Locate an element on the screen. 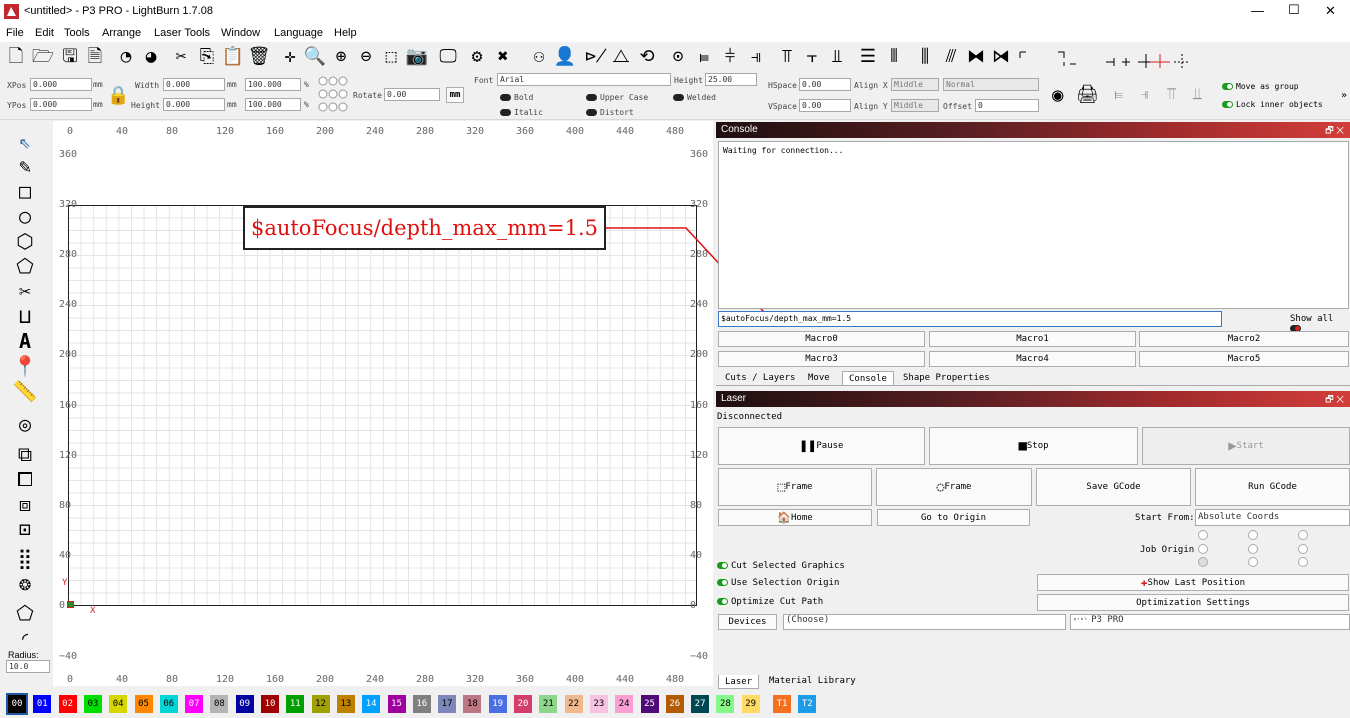 The image size is (1350, 718). font-select: Arial is located at coordinates (584, 79).